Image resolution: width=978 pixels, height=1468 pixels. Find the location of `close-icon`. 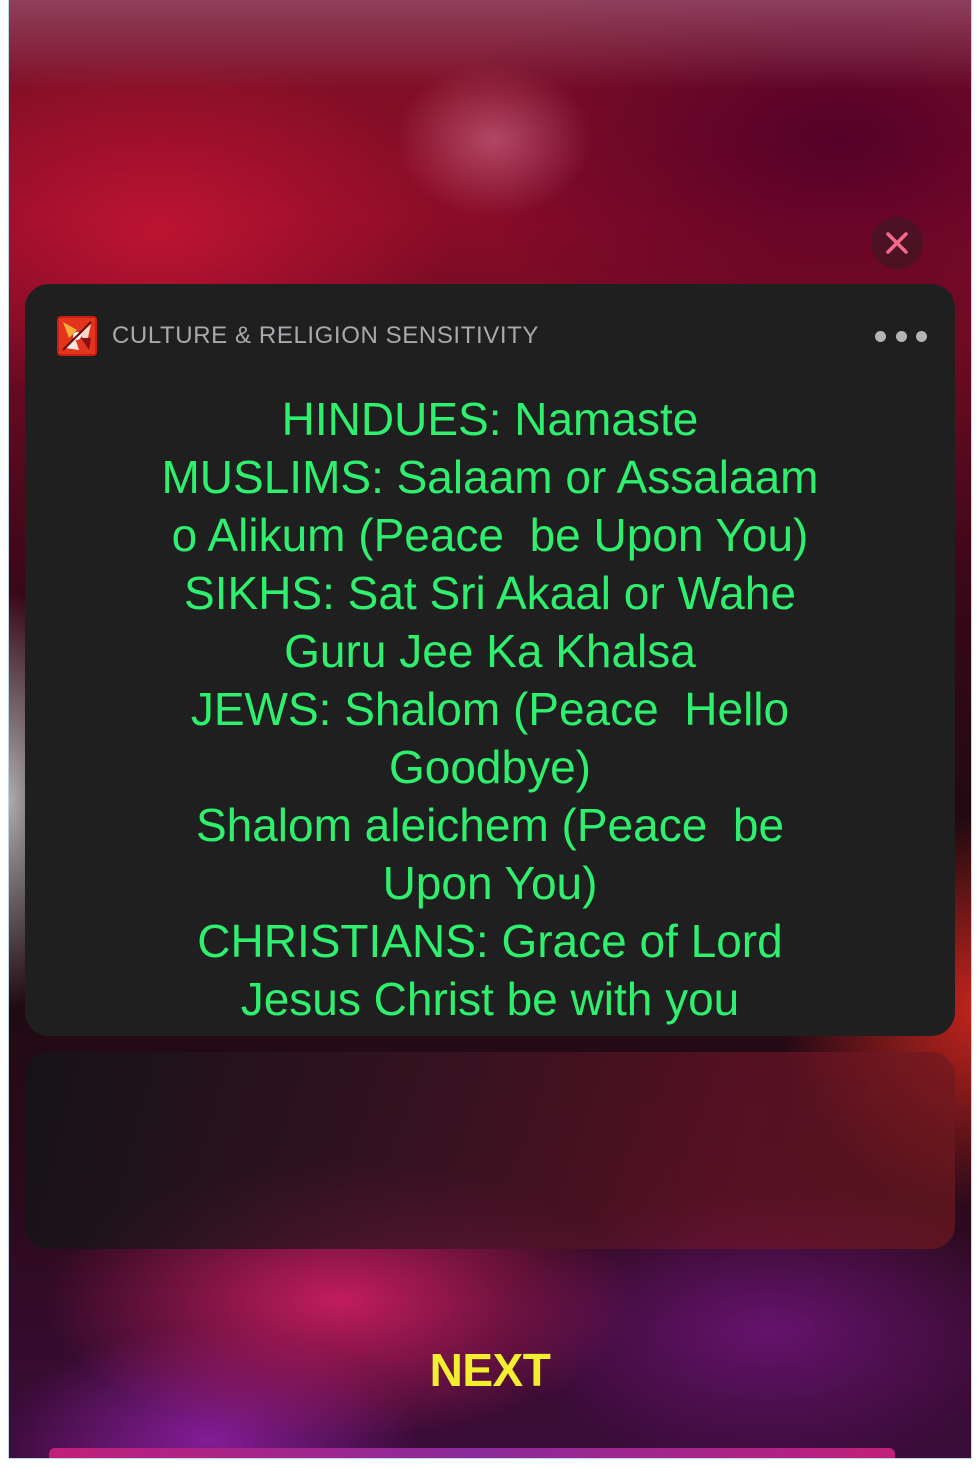

close-icon is located at coordinates (897, 243).